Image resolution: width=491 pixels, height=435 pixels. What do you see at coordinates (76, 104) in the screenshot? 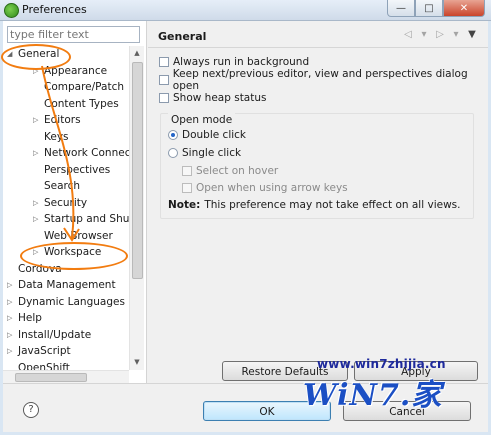
I see `tree-item: Content Types` at bounding box center [76, 104].